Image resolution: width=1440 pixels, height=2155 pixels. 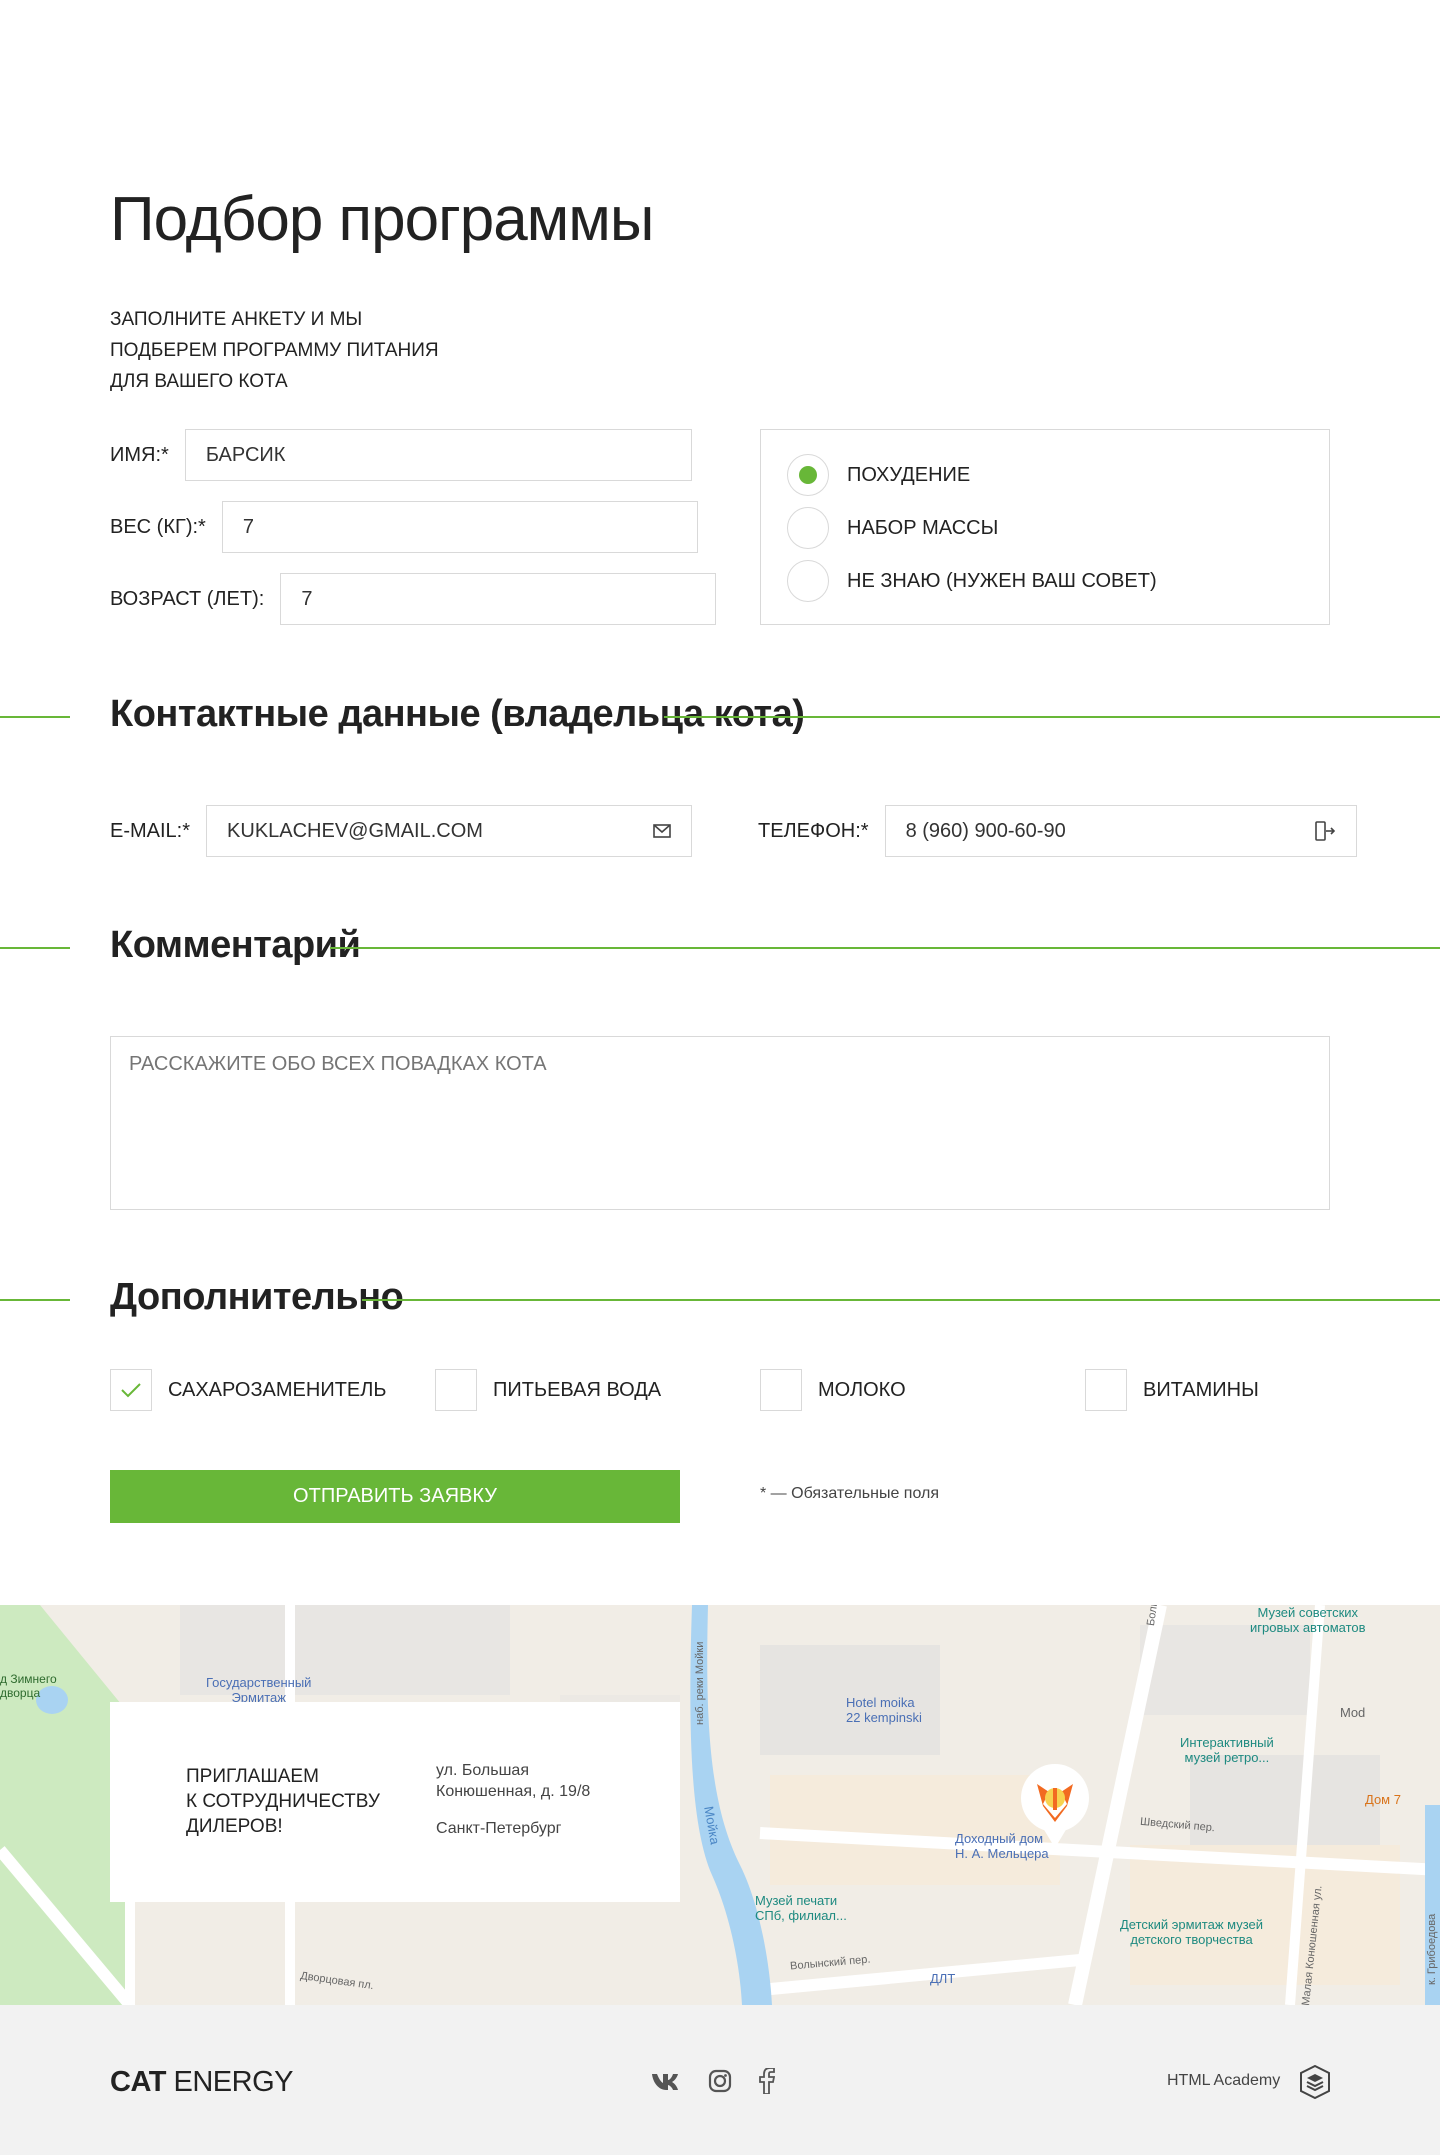 I want to click on required-fields-note: * — Обязательные поля, so click(x=849, y=1493).